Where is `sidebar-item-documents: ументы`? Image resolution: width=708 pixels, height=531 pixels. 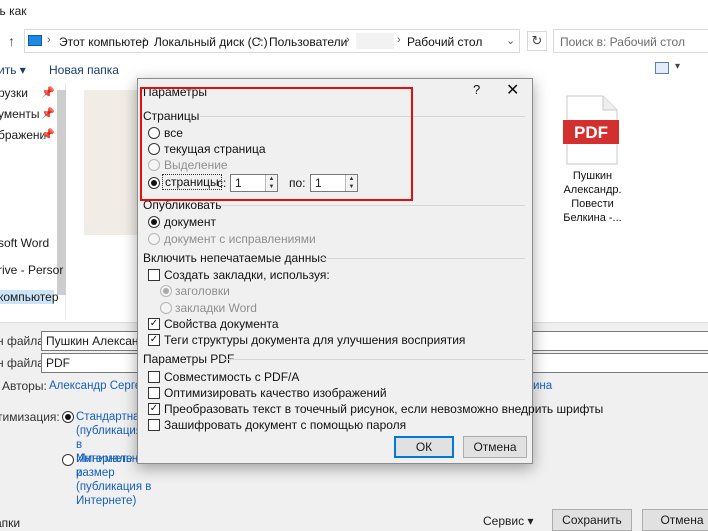 sidebar-item-documents: ументы is located at coordinates (20, 114).